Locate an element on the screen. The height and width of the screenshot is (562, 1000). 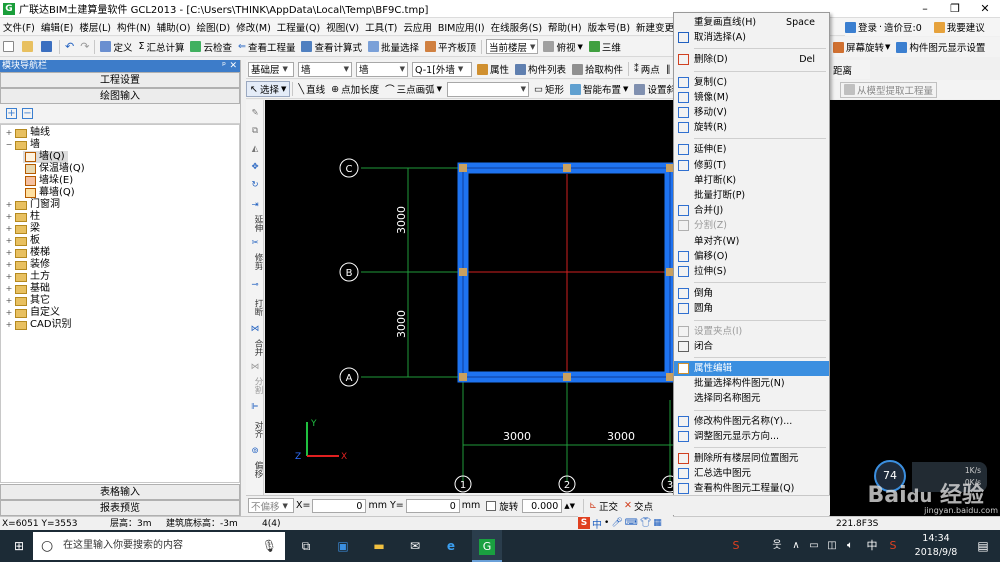
gcl-app-taskbar-icon: G is located at coordinates (487, 546).